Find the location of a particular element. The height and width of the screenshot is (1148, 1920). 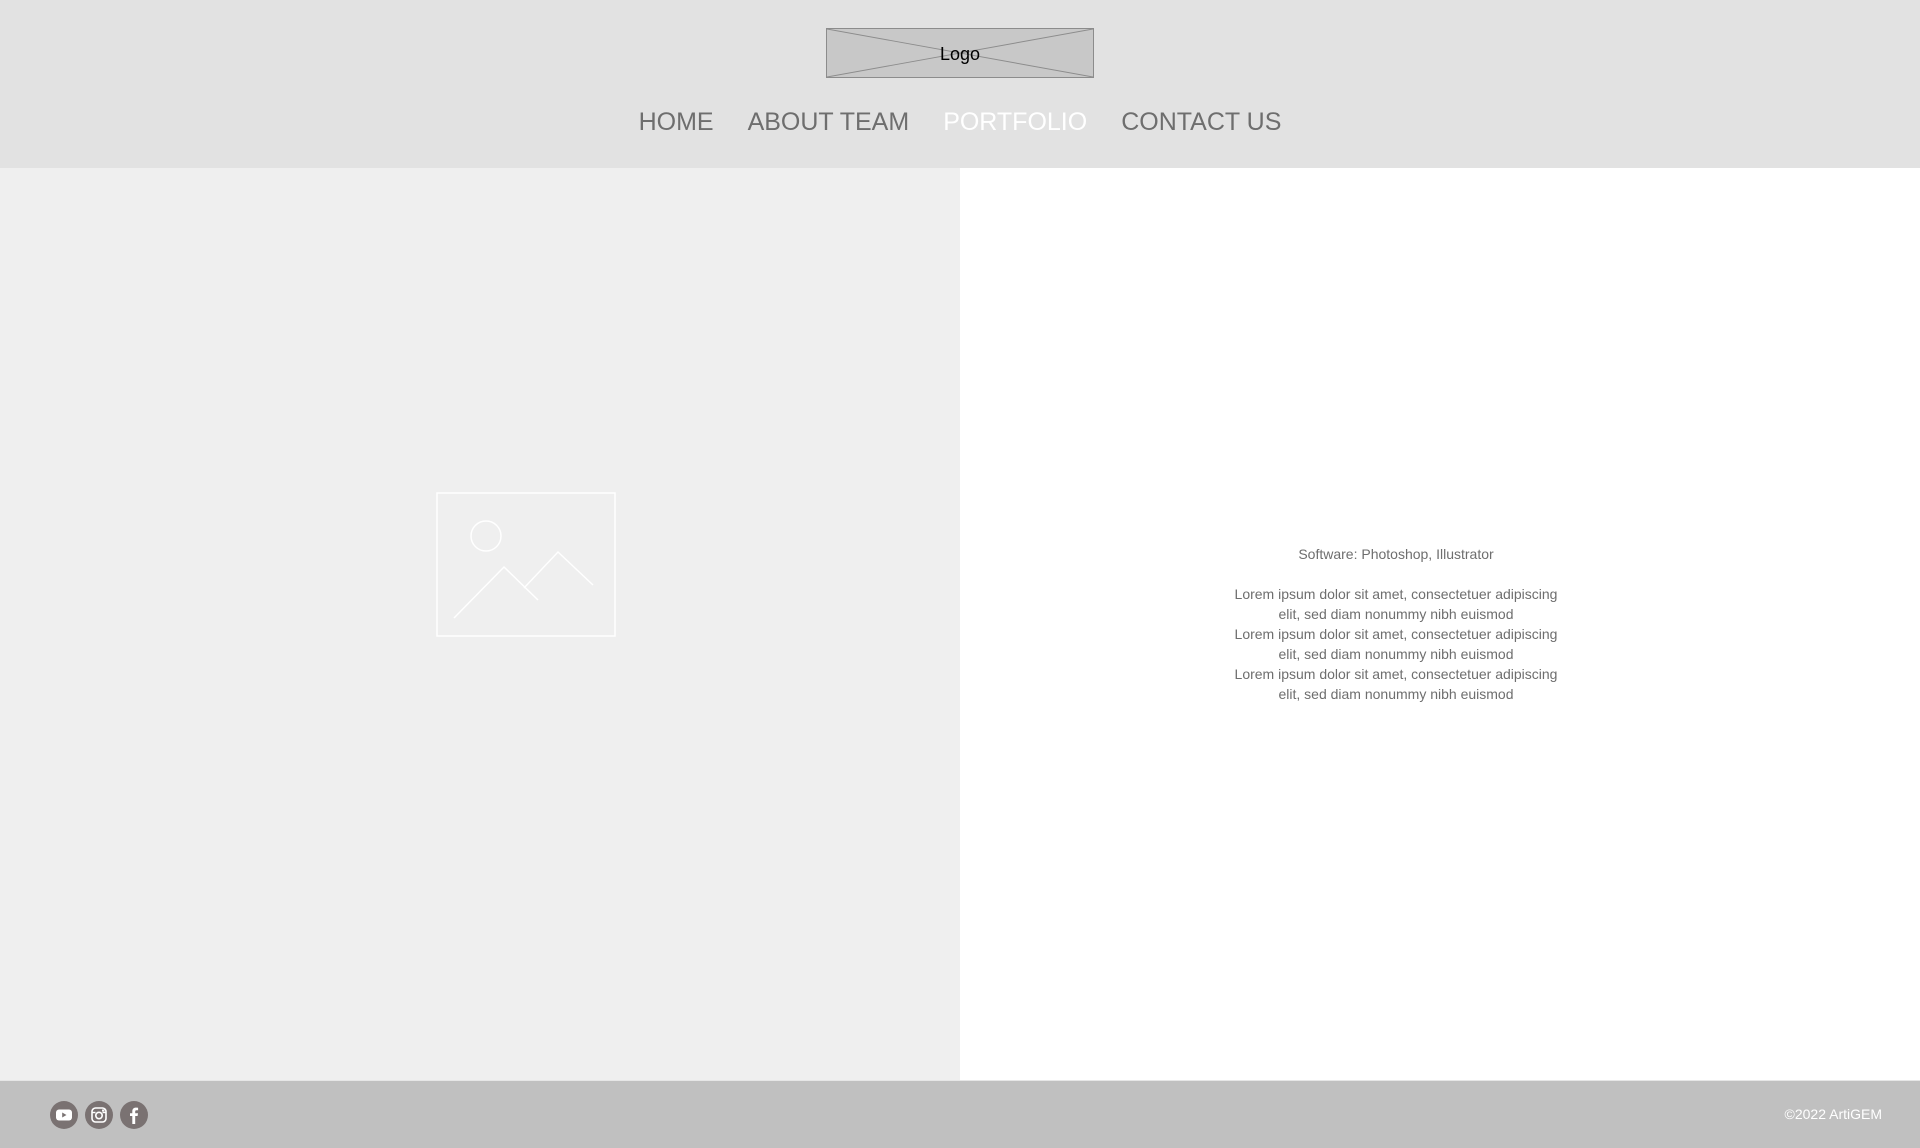

youtube-icon is located at coordinates (64, 1115).